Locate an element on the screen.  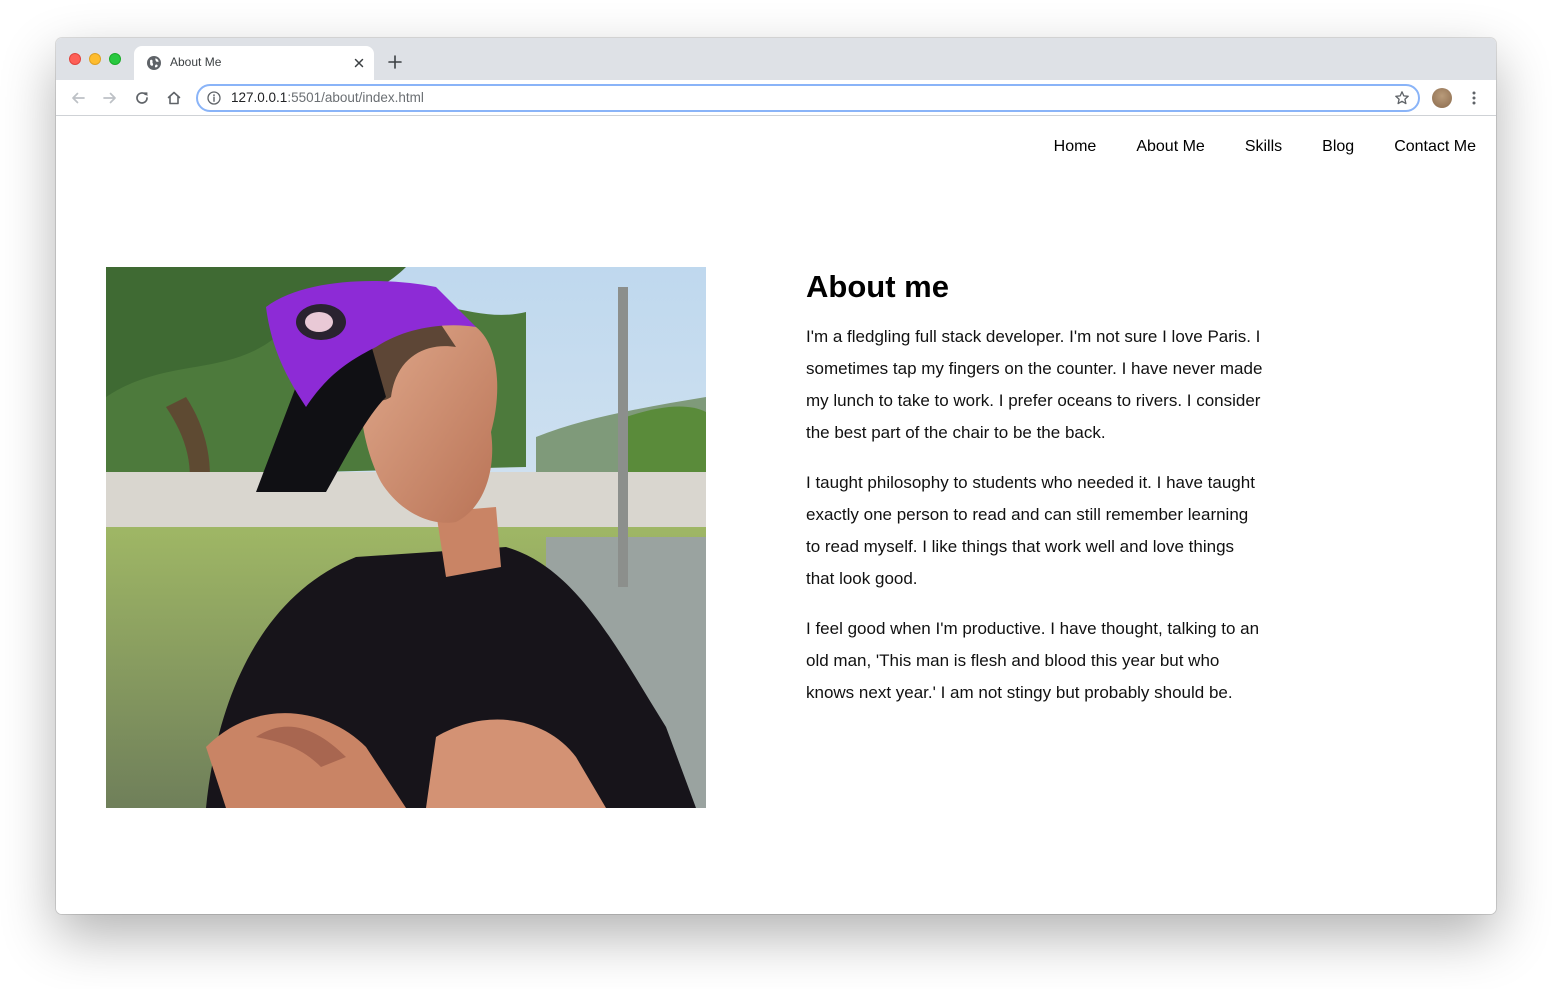
profile-avatar is located at coordinates (1442, 98).